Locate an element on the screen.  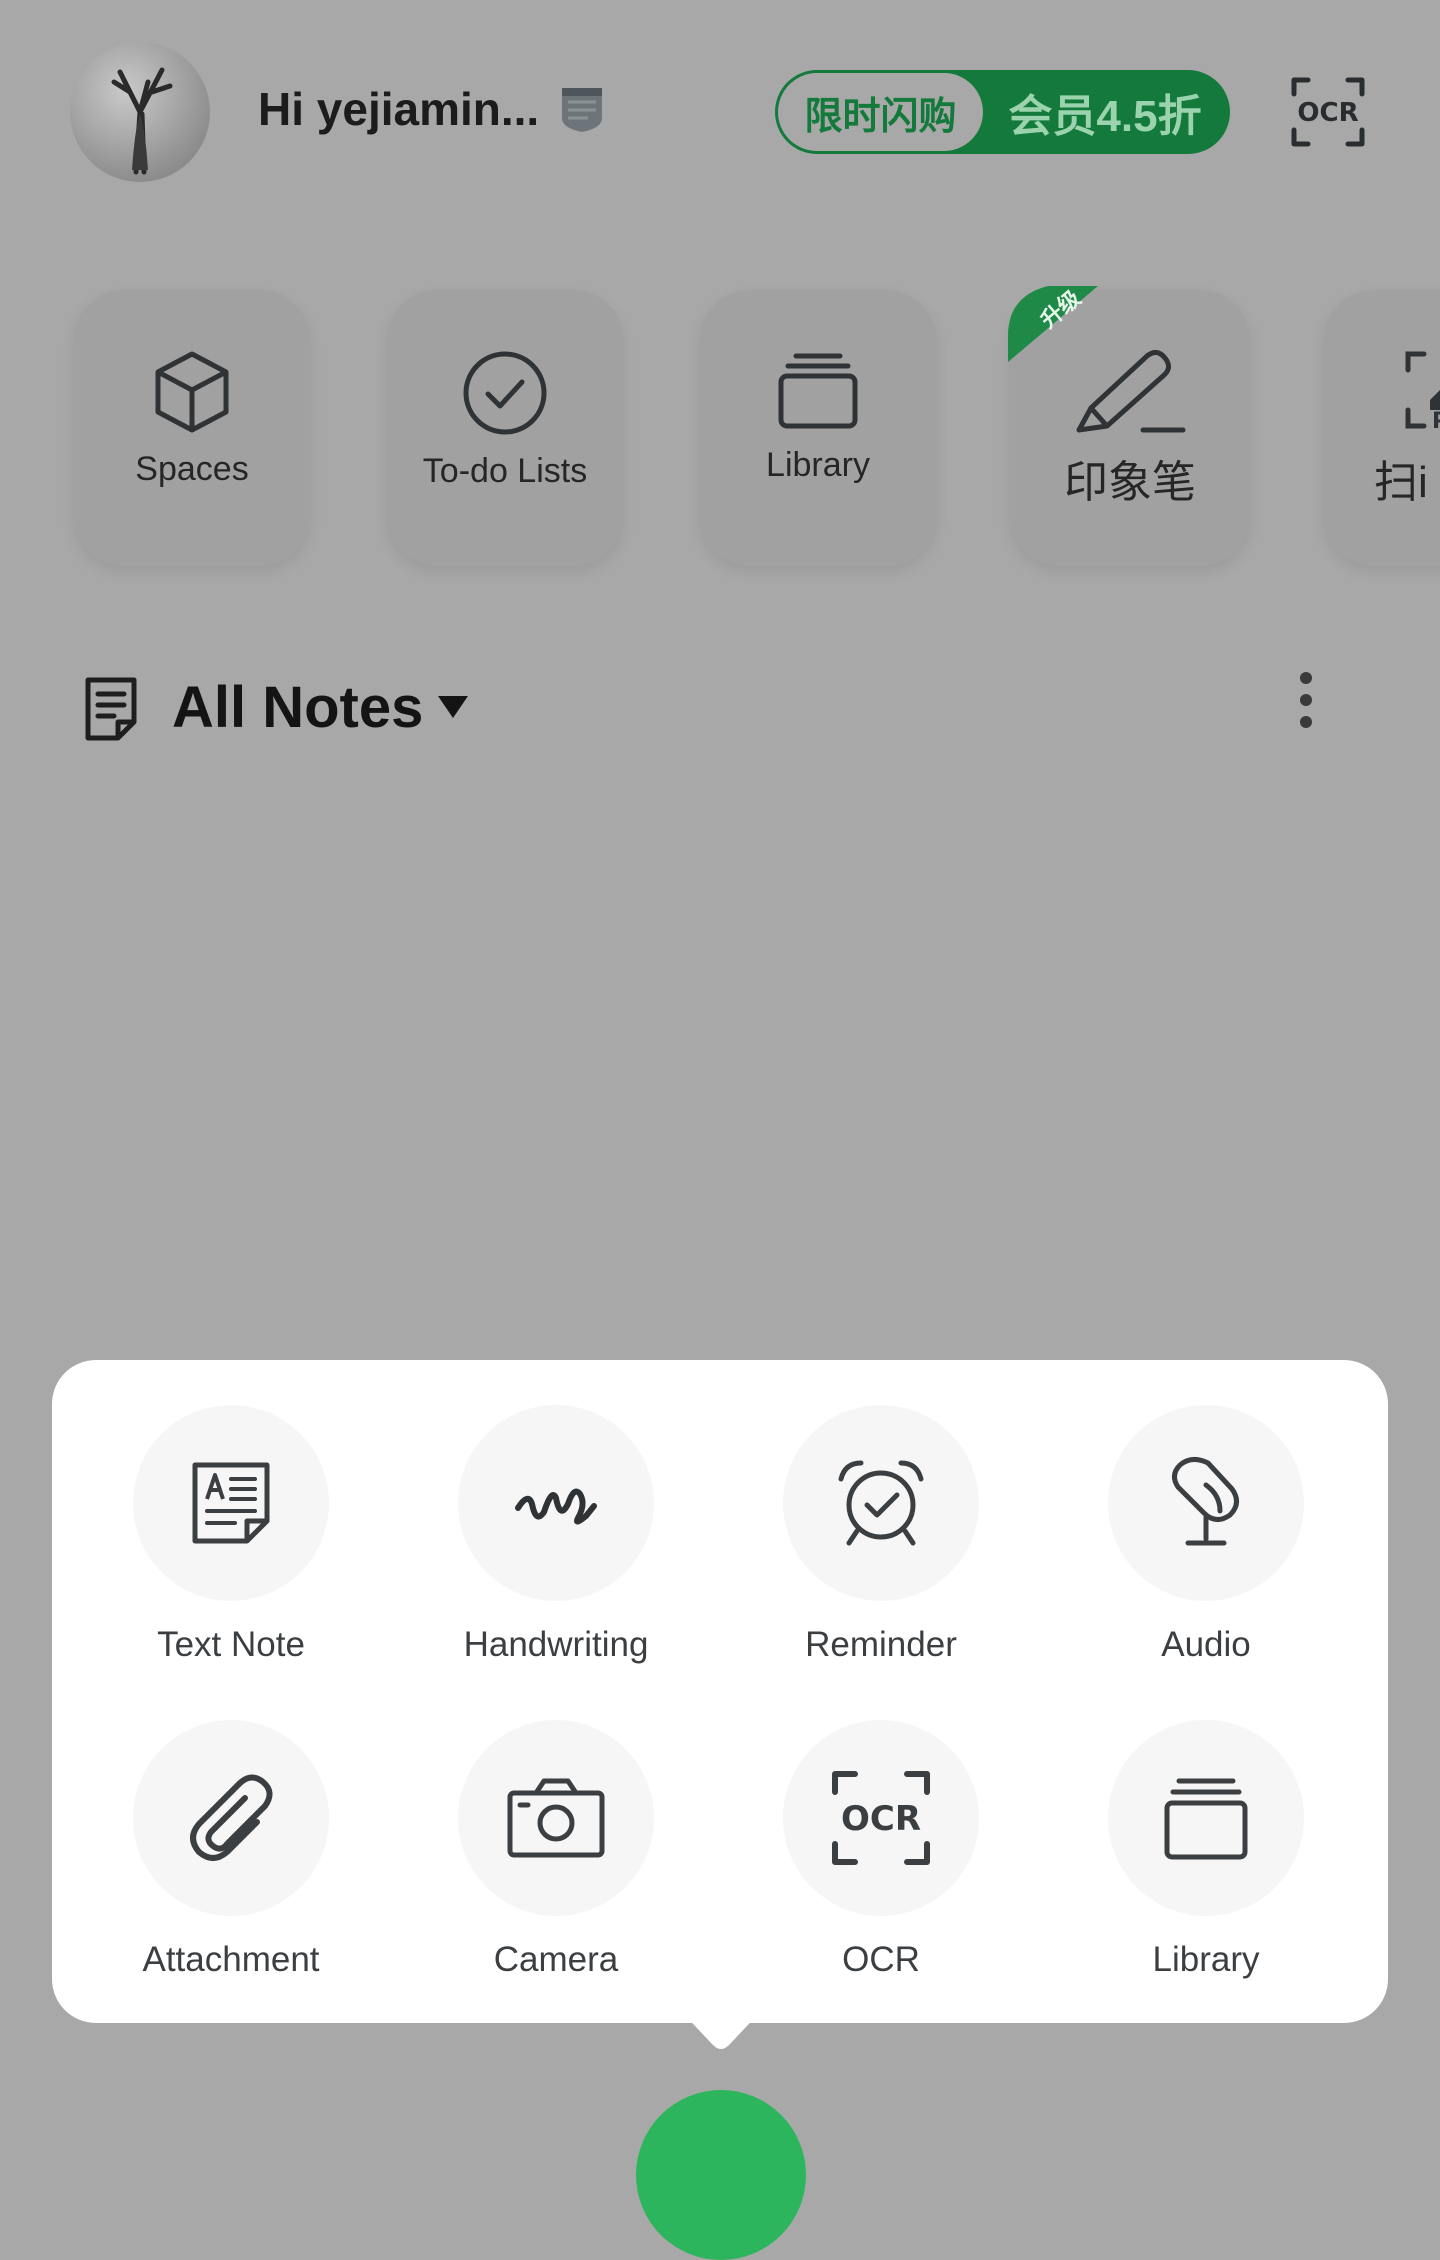
more-options-icon is located at coordinates (1306, 701).